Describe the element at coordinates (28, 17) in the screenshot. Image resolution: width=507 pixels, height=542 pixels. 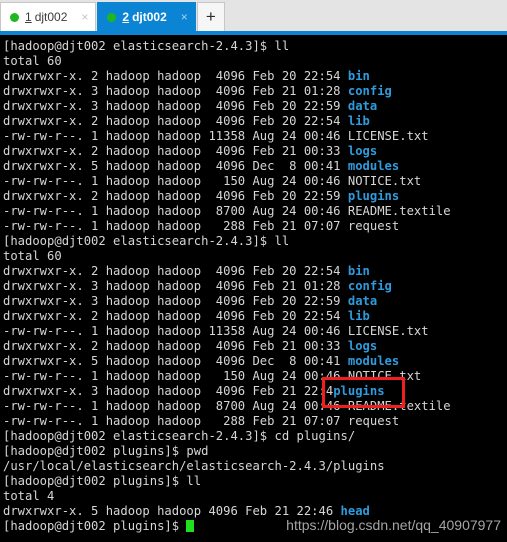
I see `tab-1-number: 1` at that location.